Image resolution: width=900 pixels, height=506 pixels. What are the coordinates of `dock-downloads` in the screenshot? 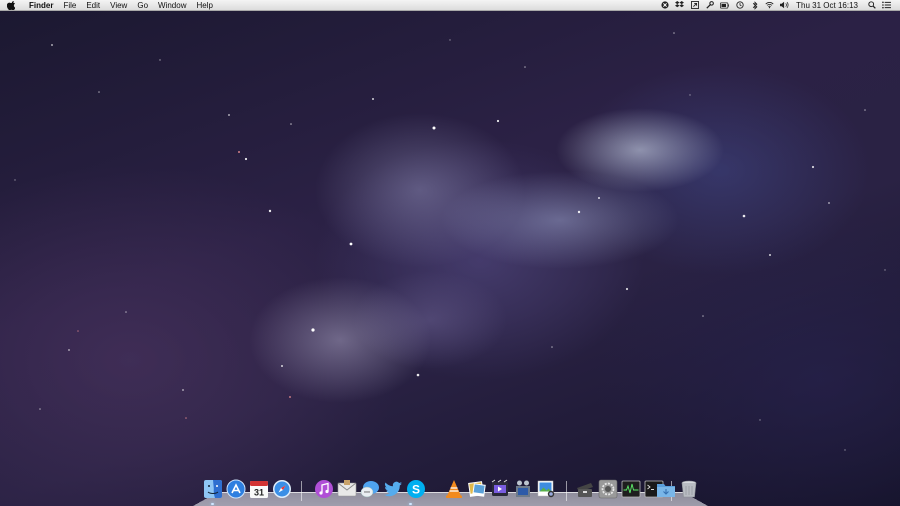 It's located at (666, 489).